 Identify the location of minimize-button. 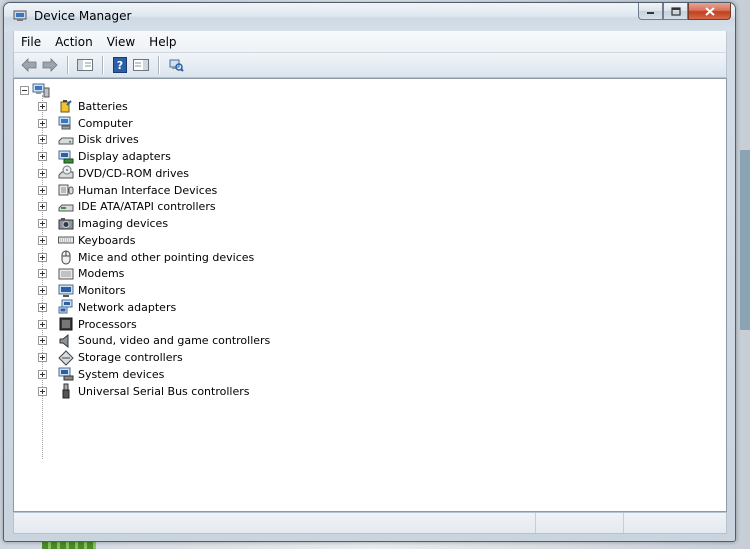
(650, 11).